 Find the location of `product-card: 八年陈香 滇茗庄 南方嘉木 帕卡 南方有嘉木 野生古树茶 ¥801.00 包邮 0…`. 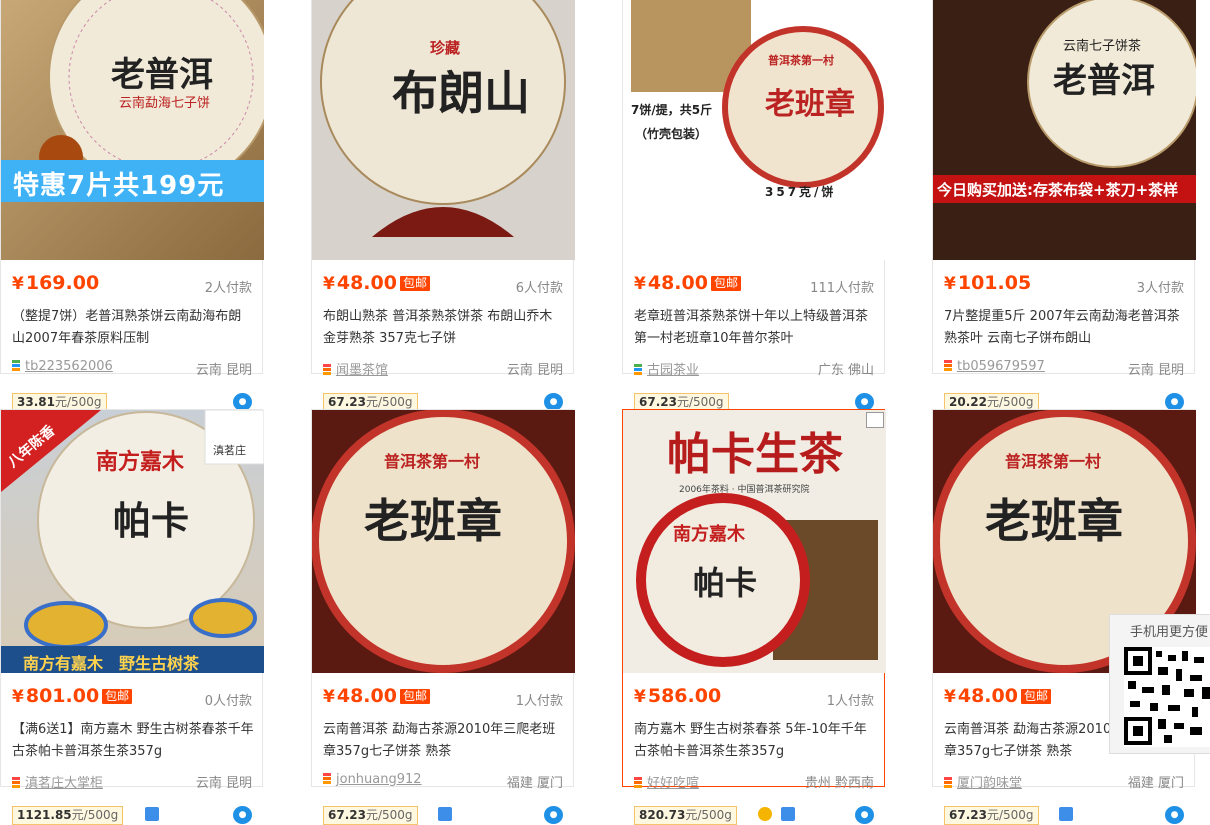

product-card: 八年陈香 滇茗庄 南方嘉木 帕卡 南方有嘉木 野生古树茶 ¥801.00 包邮 0… is located at coordinates (132, 617).